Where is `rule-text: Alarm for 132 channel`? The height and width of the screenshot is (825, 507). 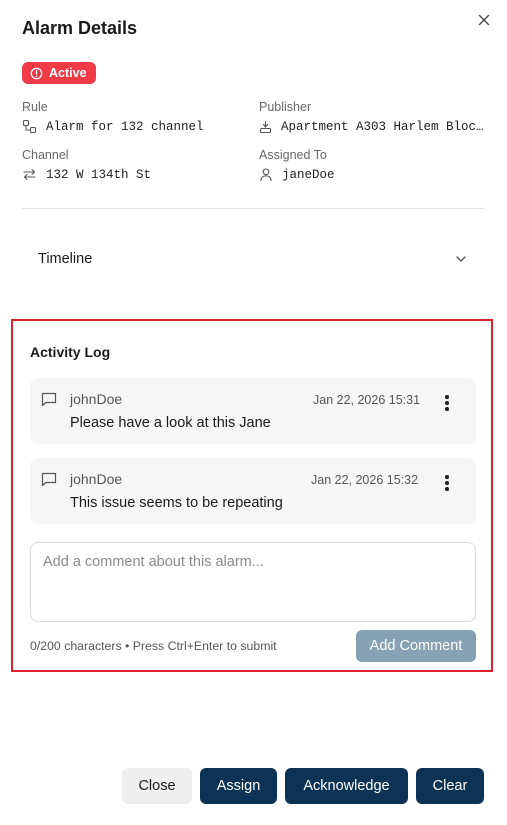
rule-text: Alarm for 132 channel is located at coordinates (125, 126).